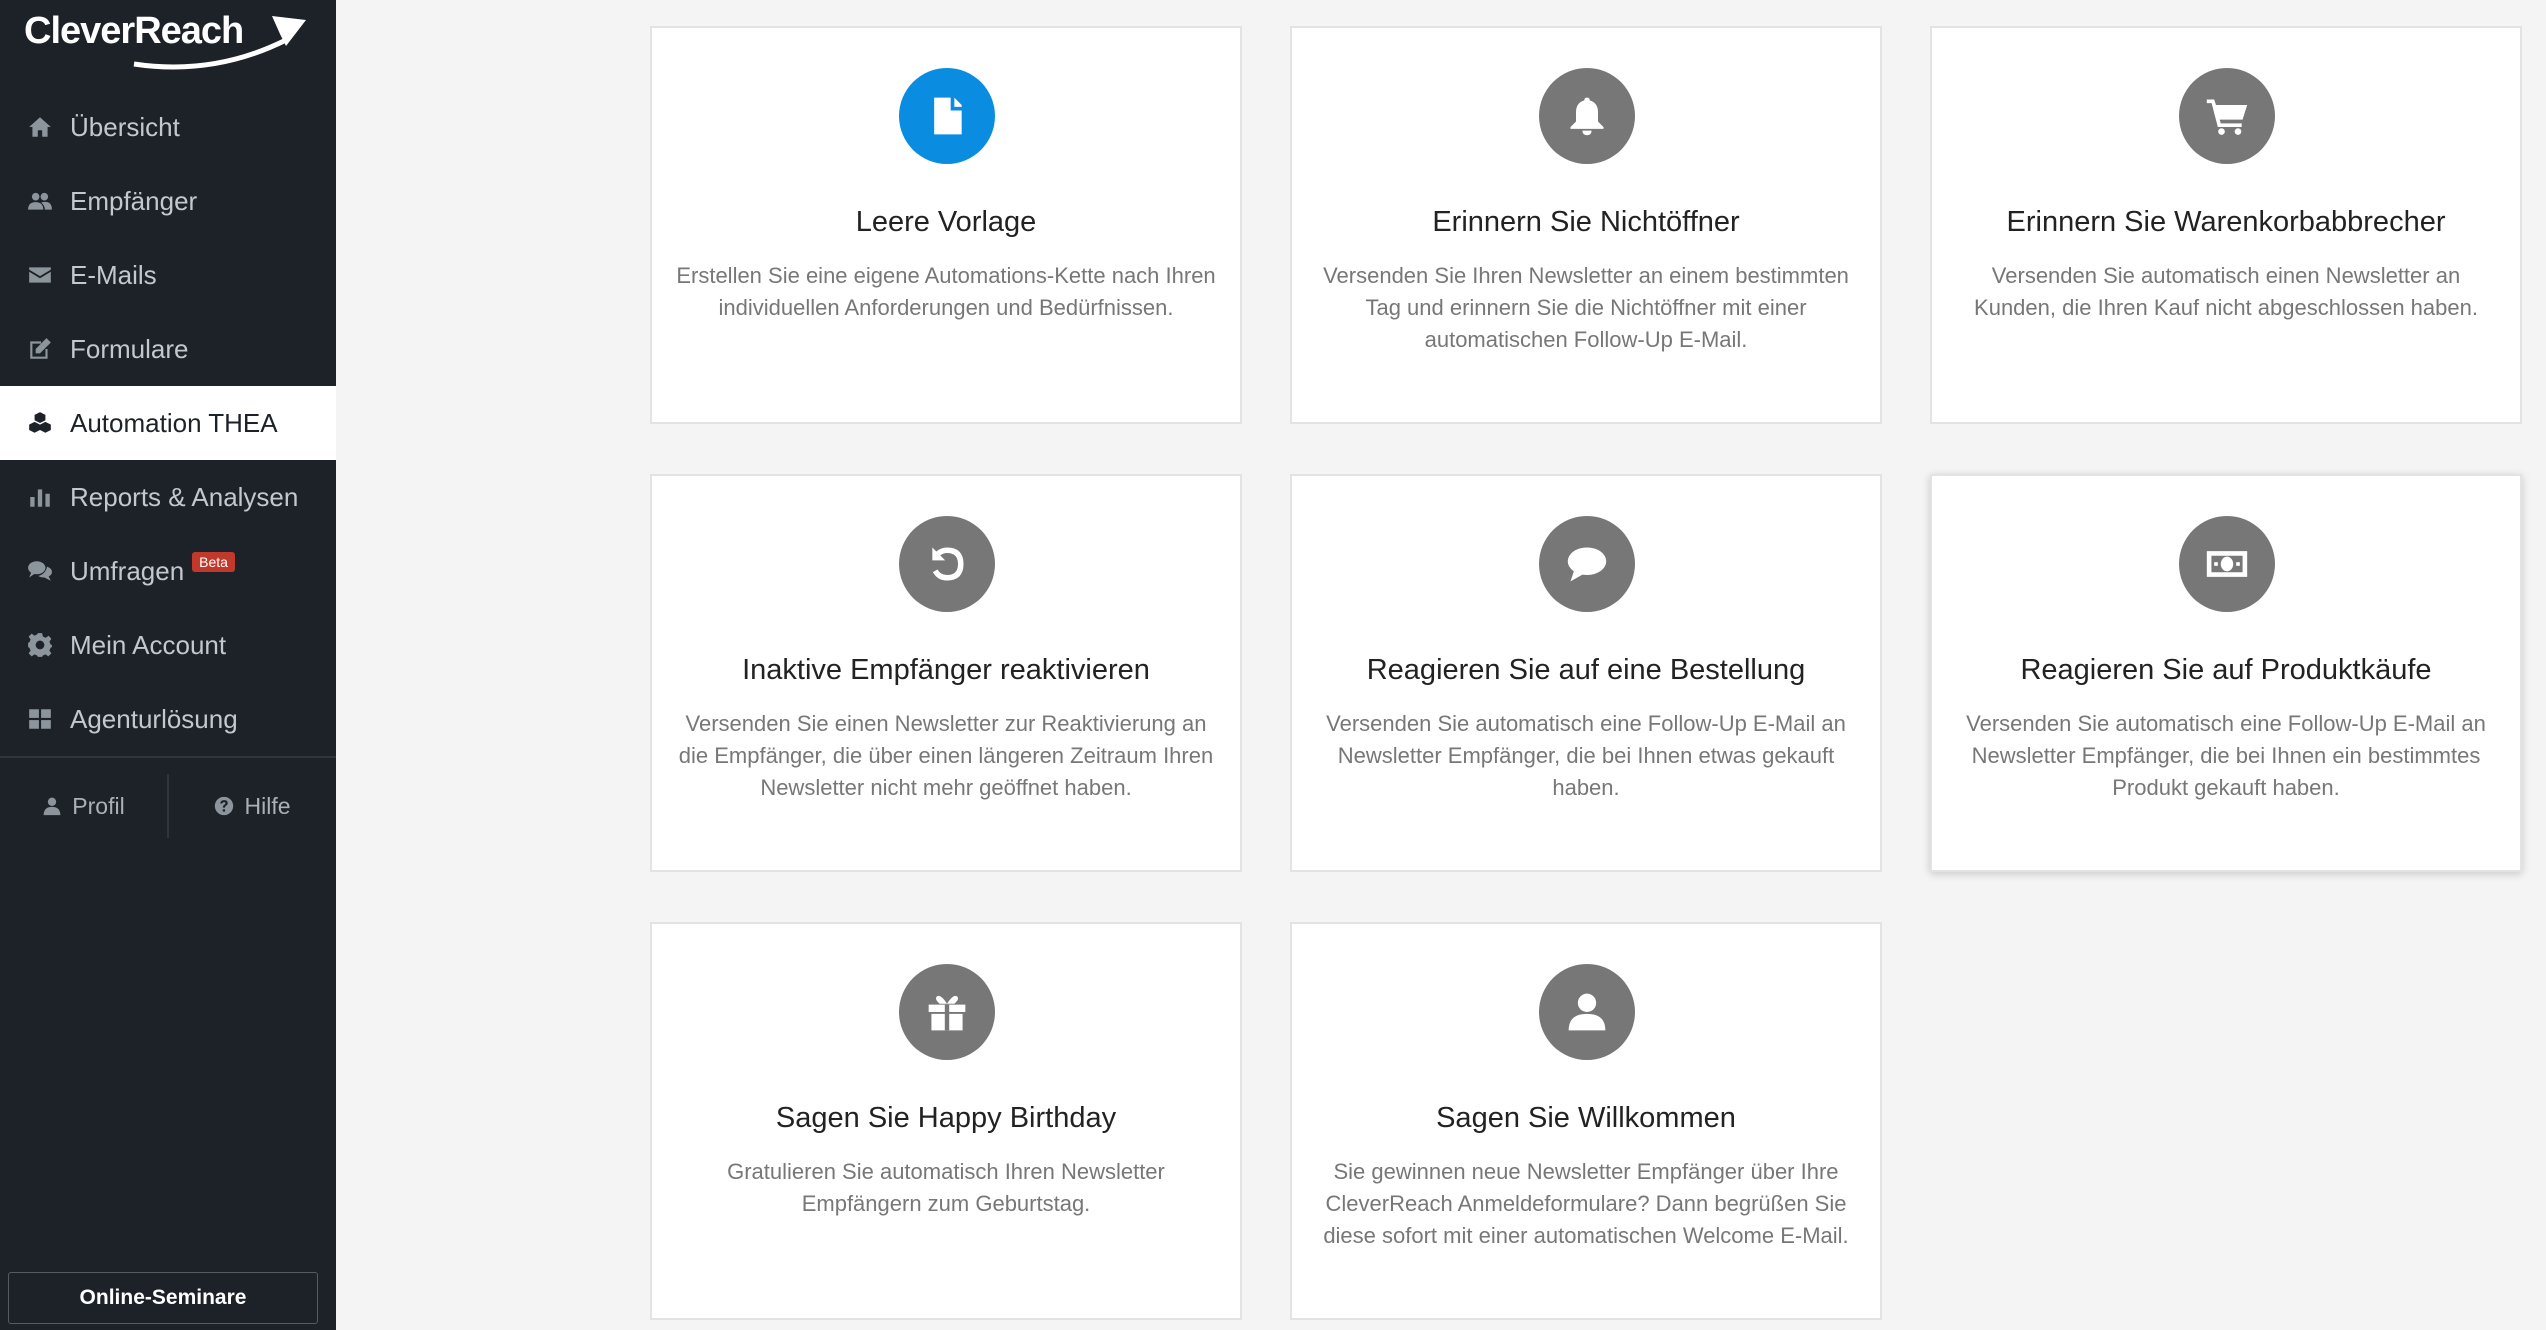 The width and height of the screenshot is (2546, 1330). Describe the element at coordinates (168, 757) in the screenshot. I see `sidebar-divider` at that location.